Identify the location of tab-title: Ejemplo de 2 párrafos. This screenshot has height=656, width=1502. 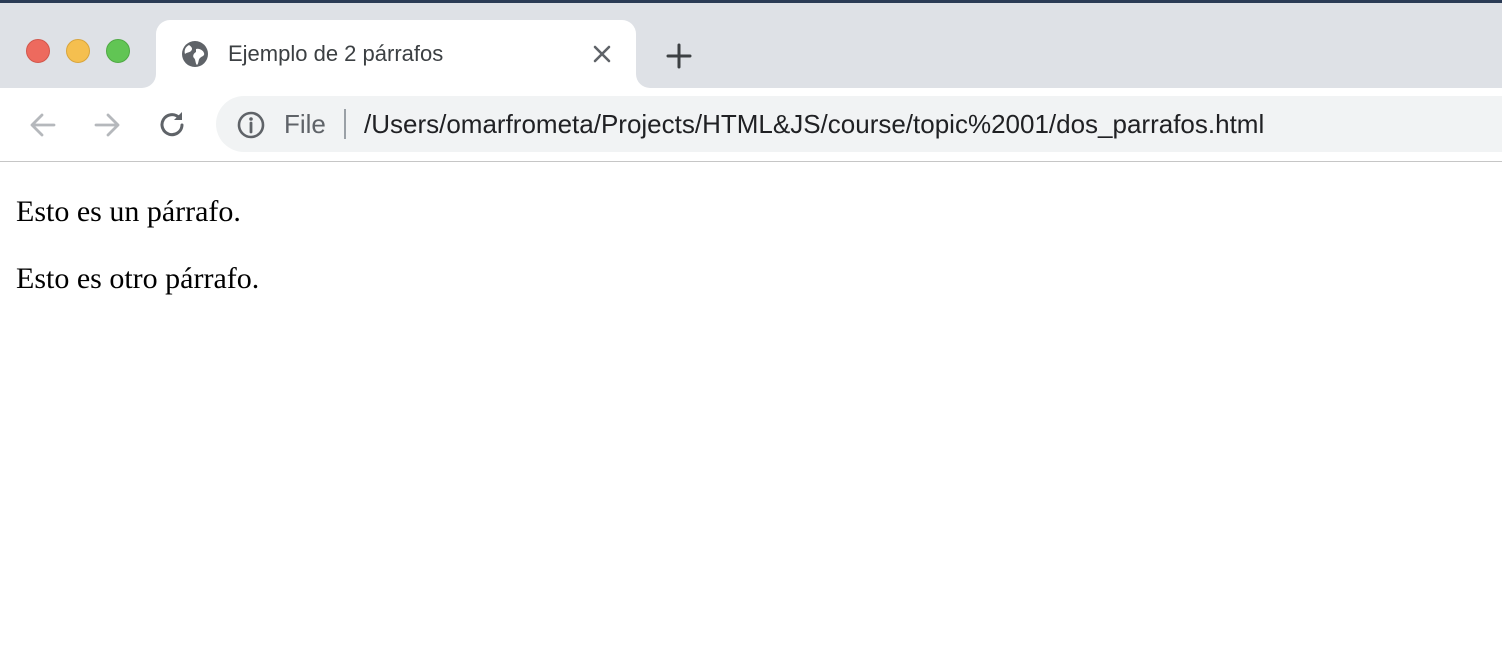
(336, 53).